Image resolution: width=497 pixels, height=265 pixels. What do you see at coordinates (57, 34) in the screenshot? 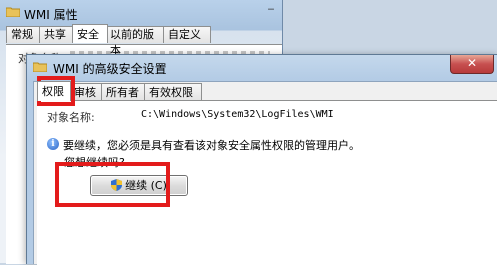
I see `tab-sharing: 共享` at bounding box center [57, 34].